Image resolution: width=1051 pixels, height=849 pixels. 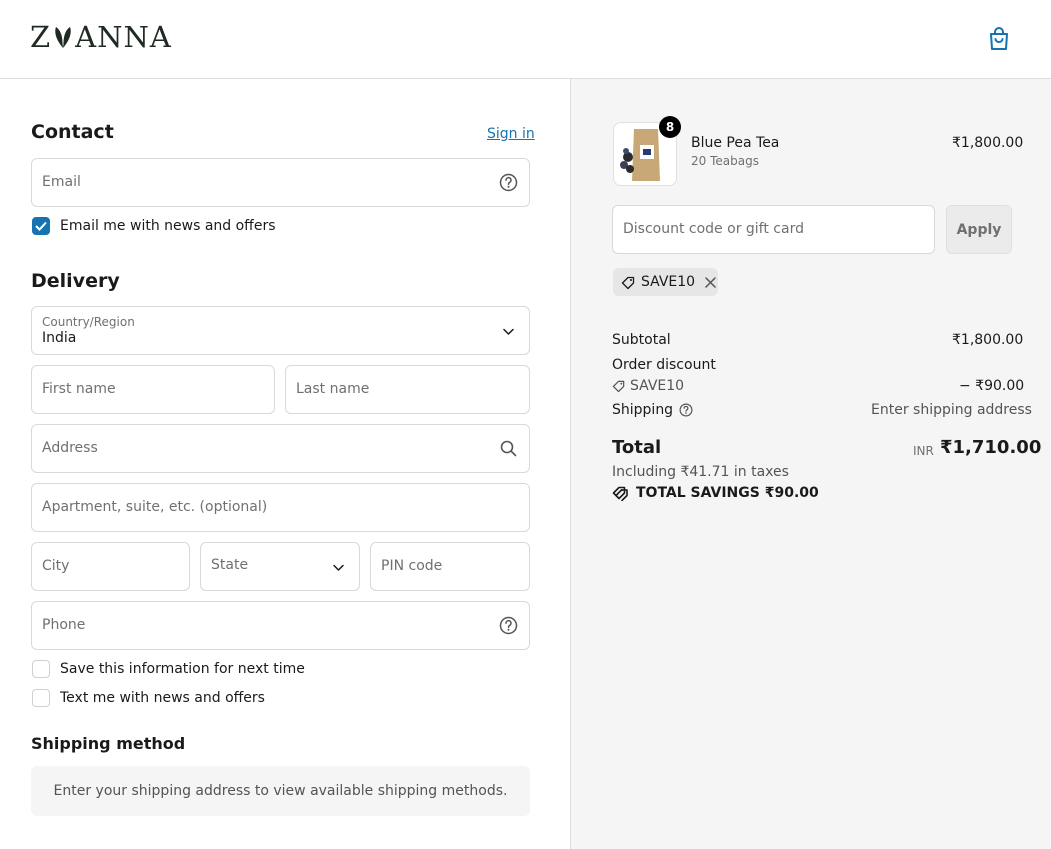 What do you see at coordinates (123, 37) in the screenshot?
I see `logo-text-right: ANNA` at bounding box center [123, 37].